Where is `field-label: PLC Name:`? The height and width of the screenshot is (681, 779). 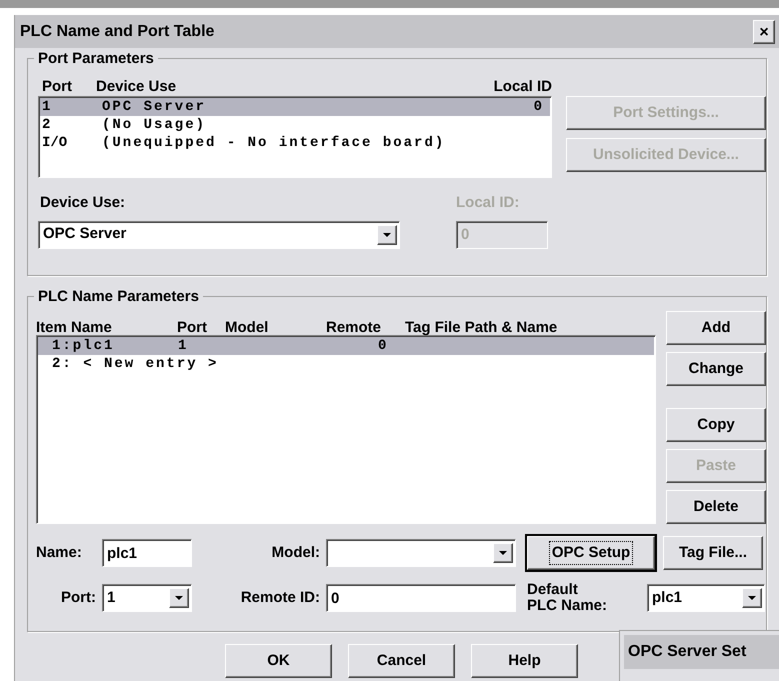 field-label: PLC Name: is located at coordinates (567, 606).